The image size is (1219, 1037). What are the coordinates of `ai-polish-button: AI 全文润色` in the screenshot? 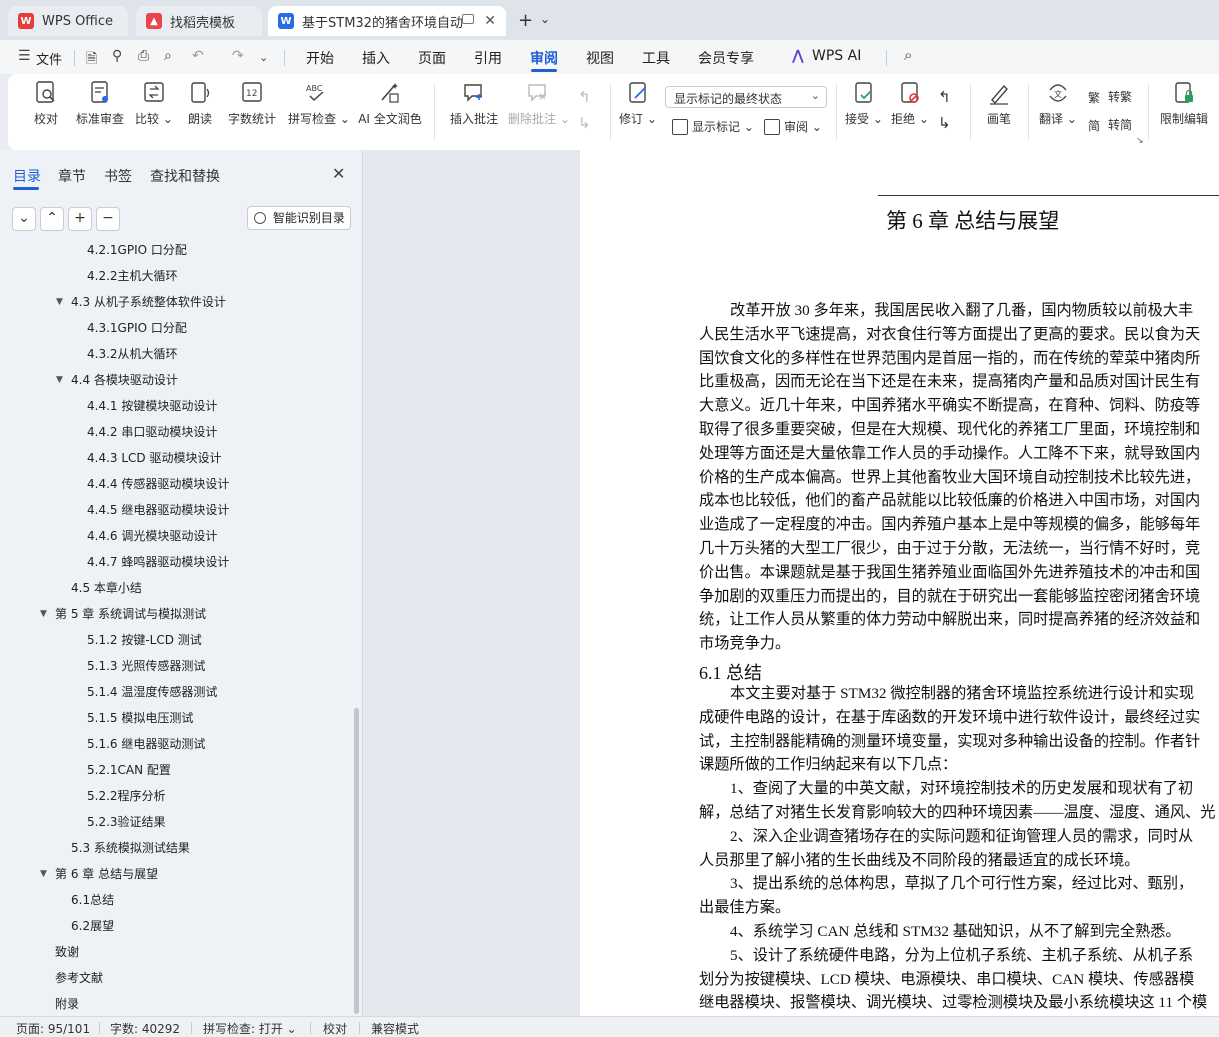 It's located at (390, 103).